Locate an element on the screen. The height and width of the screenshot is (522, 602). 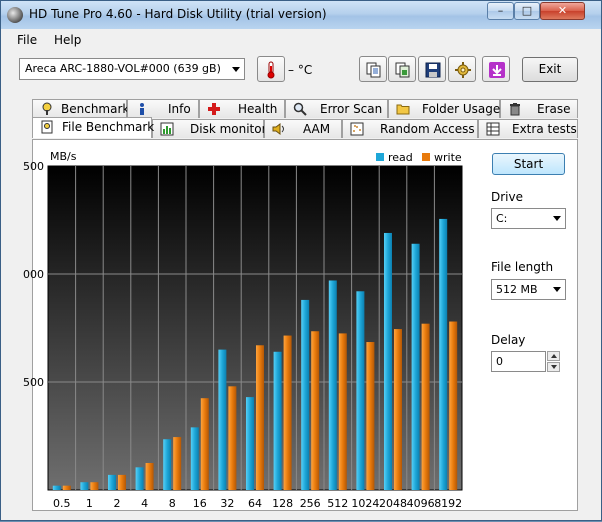
x-tick-label: 16 is located at coordinates (200, 503).